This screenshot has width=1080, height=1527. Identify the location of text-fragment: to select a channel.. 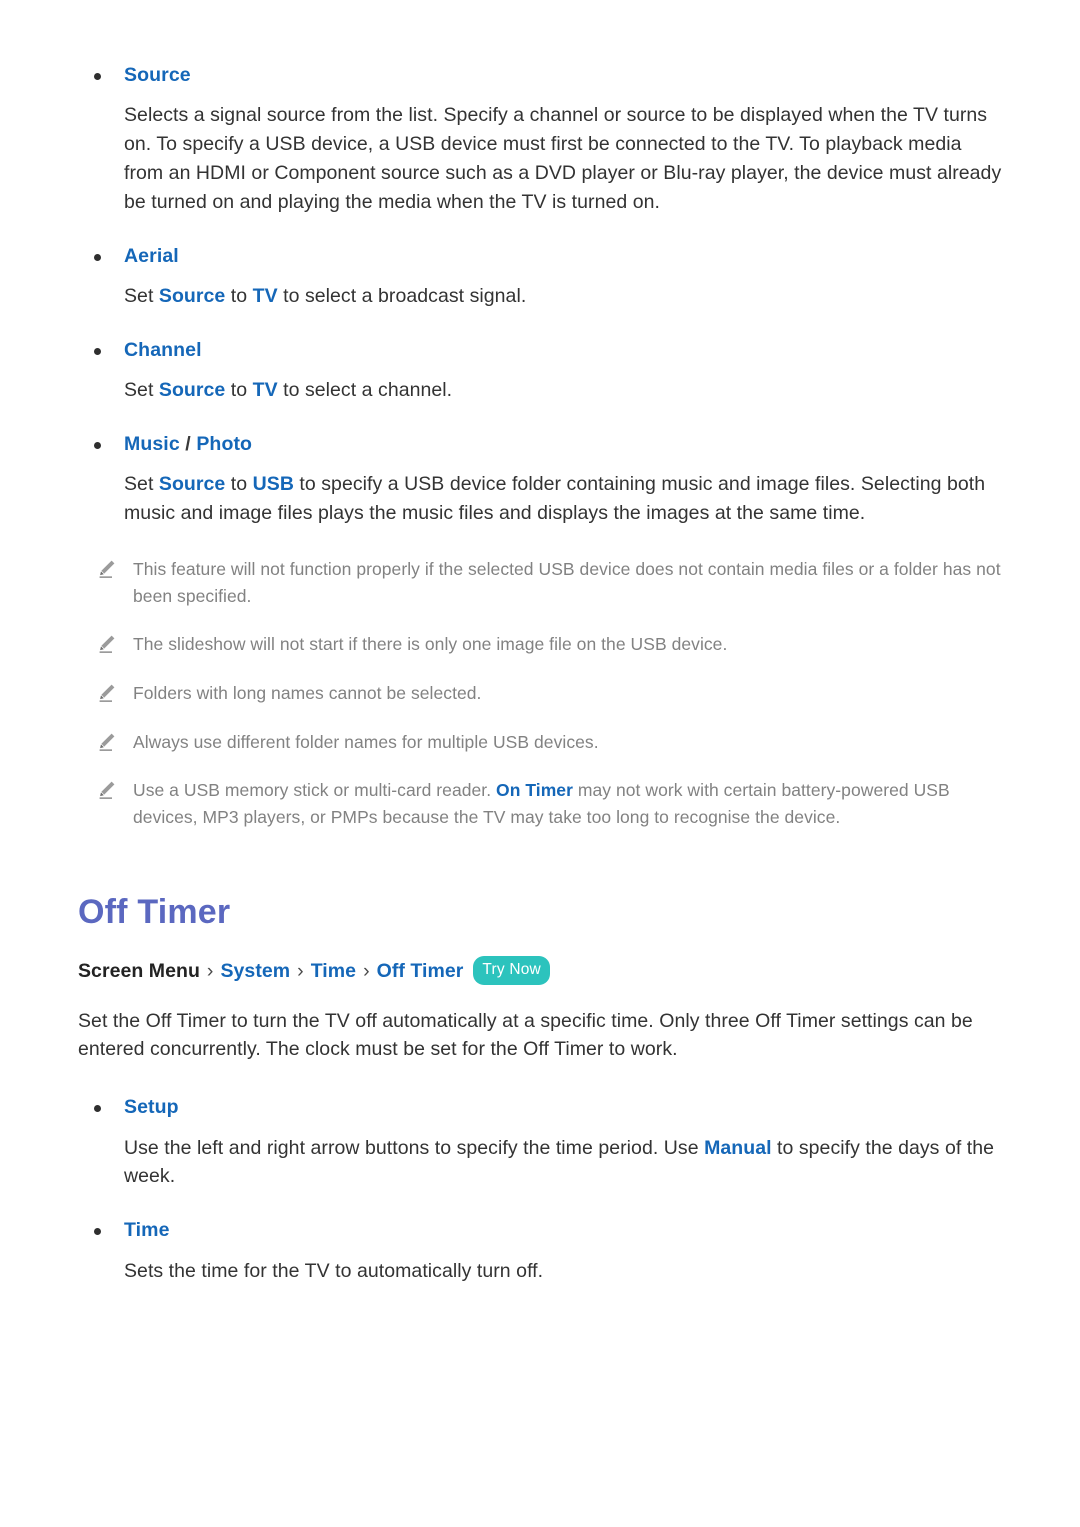
(365, 390).